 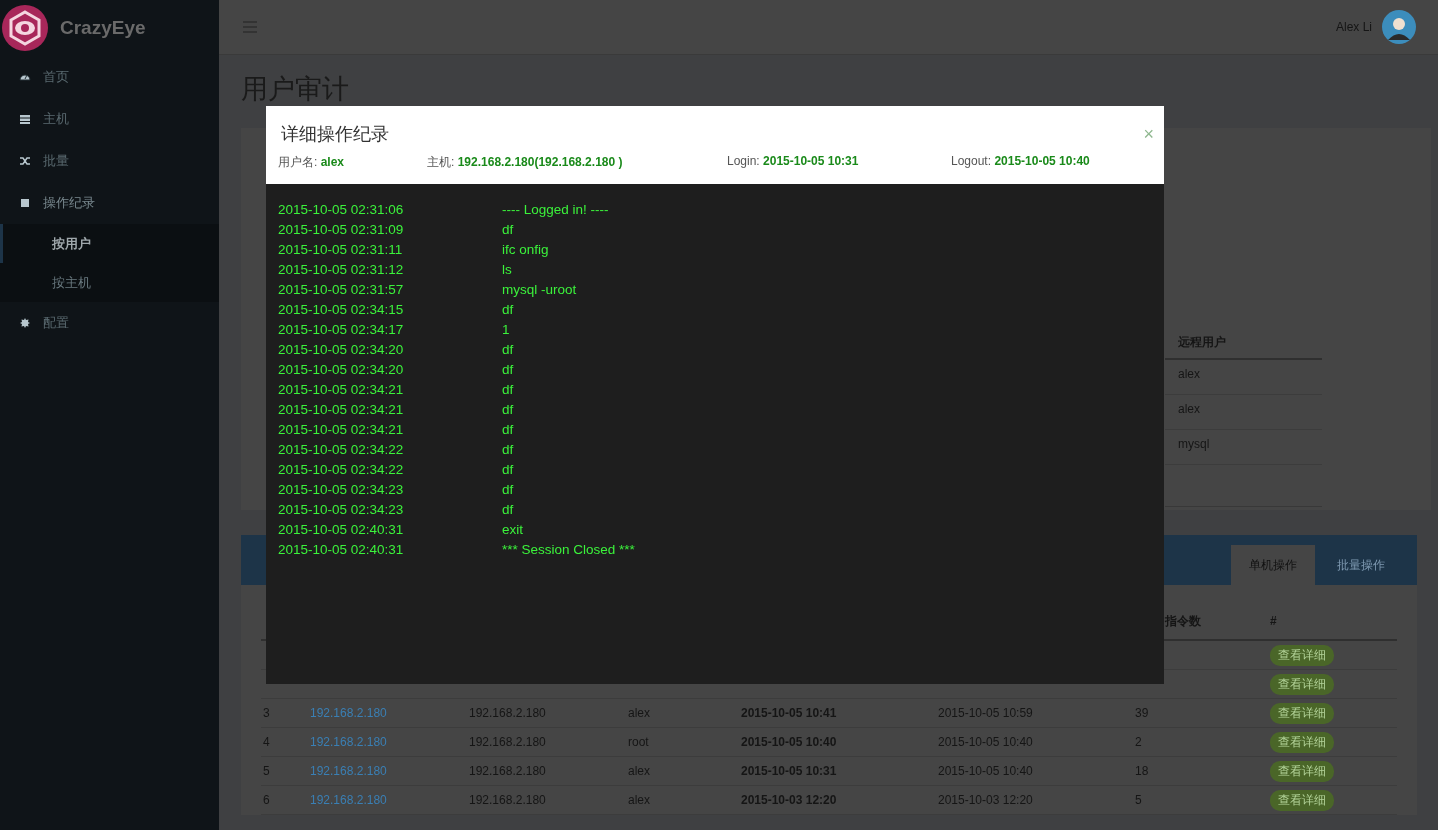 I want to click on log-time: 2015-10-05 02:31:09, so click(x=341, y=230).